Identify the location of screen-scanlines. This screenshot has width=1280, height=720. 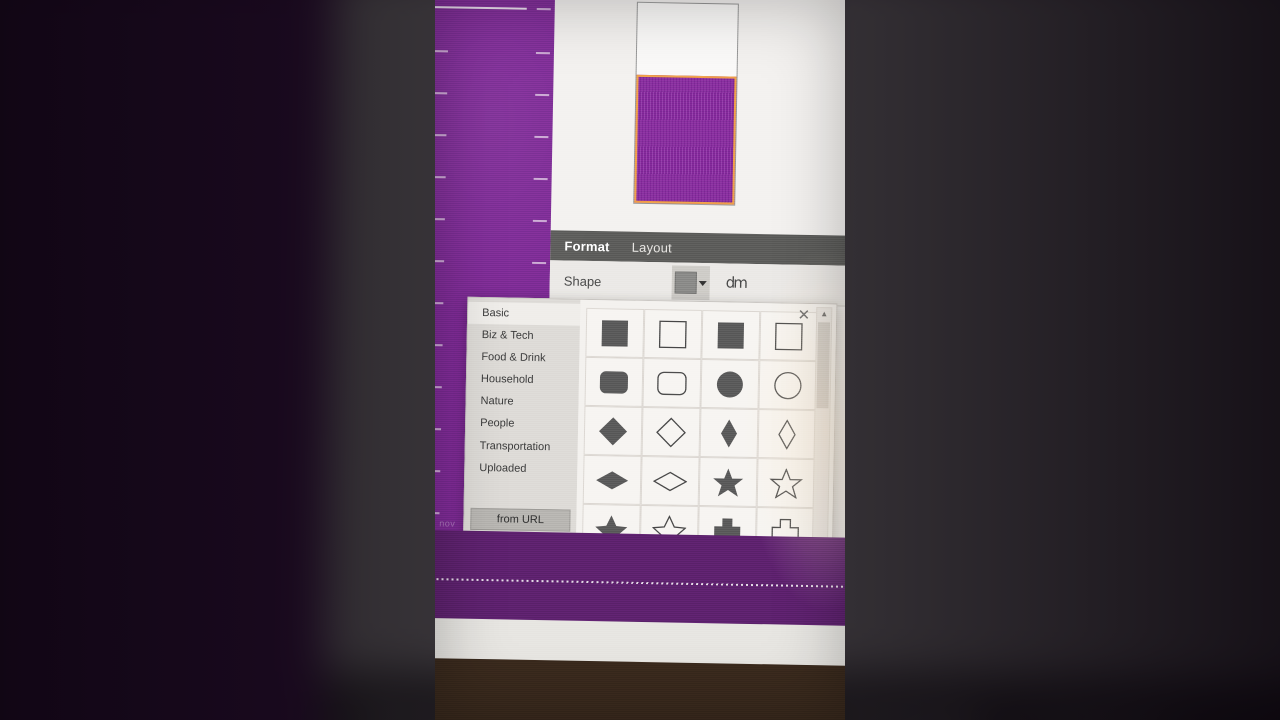
(685, 139).